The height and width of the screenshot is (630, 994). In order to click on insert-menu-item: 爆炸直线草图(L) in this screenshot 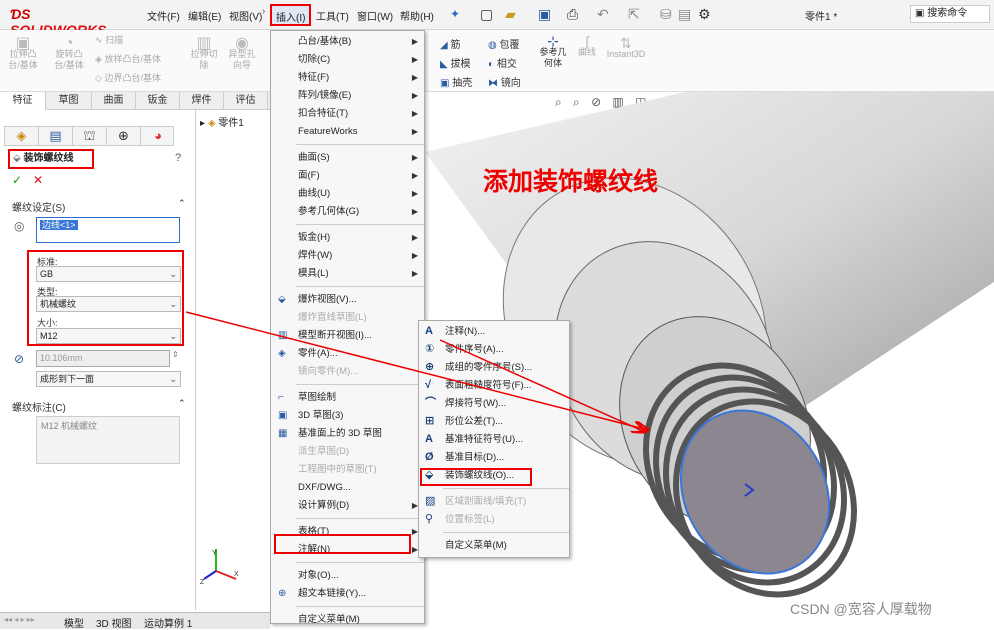, I will do `click(348, 318)`.